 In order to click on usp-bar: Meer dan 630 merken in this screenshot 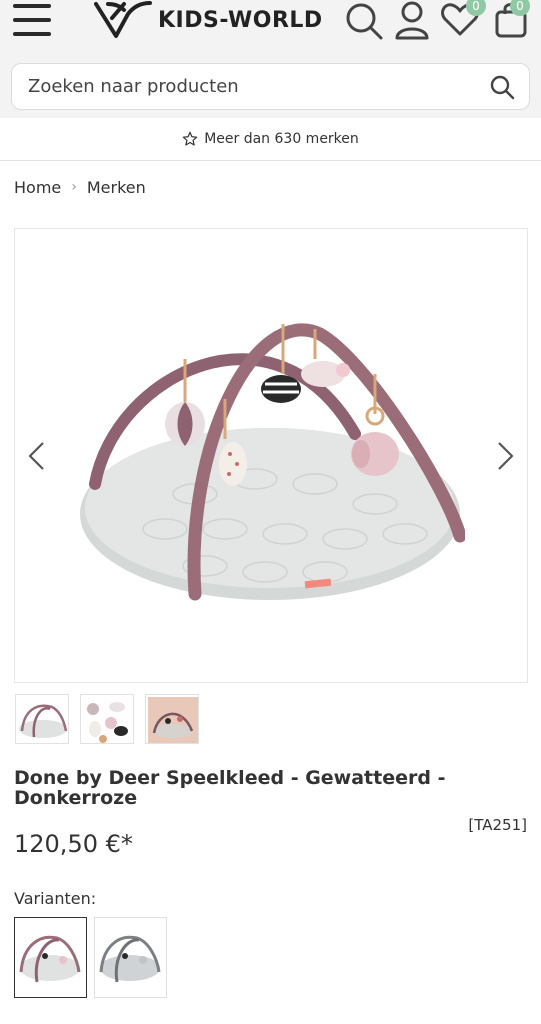, I will do `click(270, 139)`.